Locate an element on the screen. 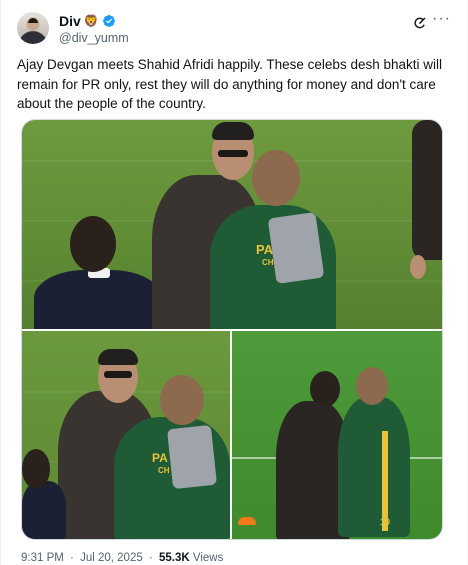 This screenshot has width=468, height=565. jersey-number: 10 is located at coordinates (385, 522).